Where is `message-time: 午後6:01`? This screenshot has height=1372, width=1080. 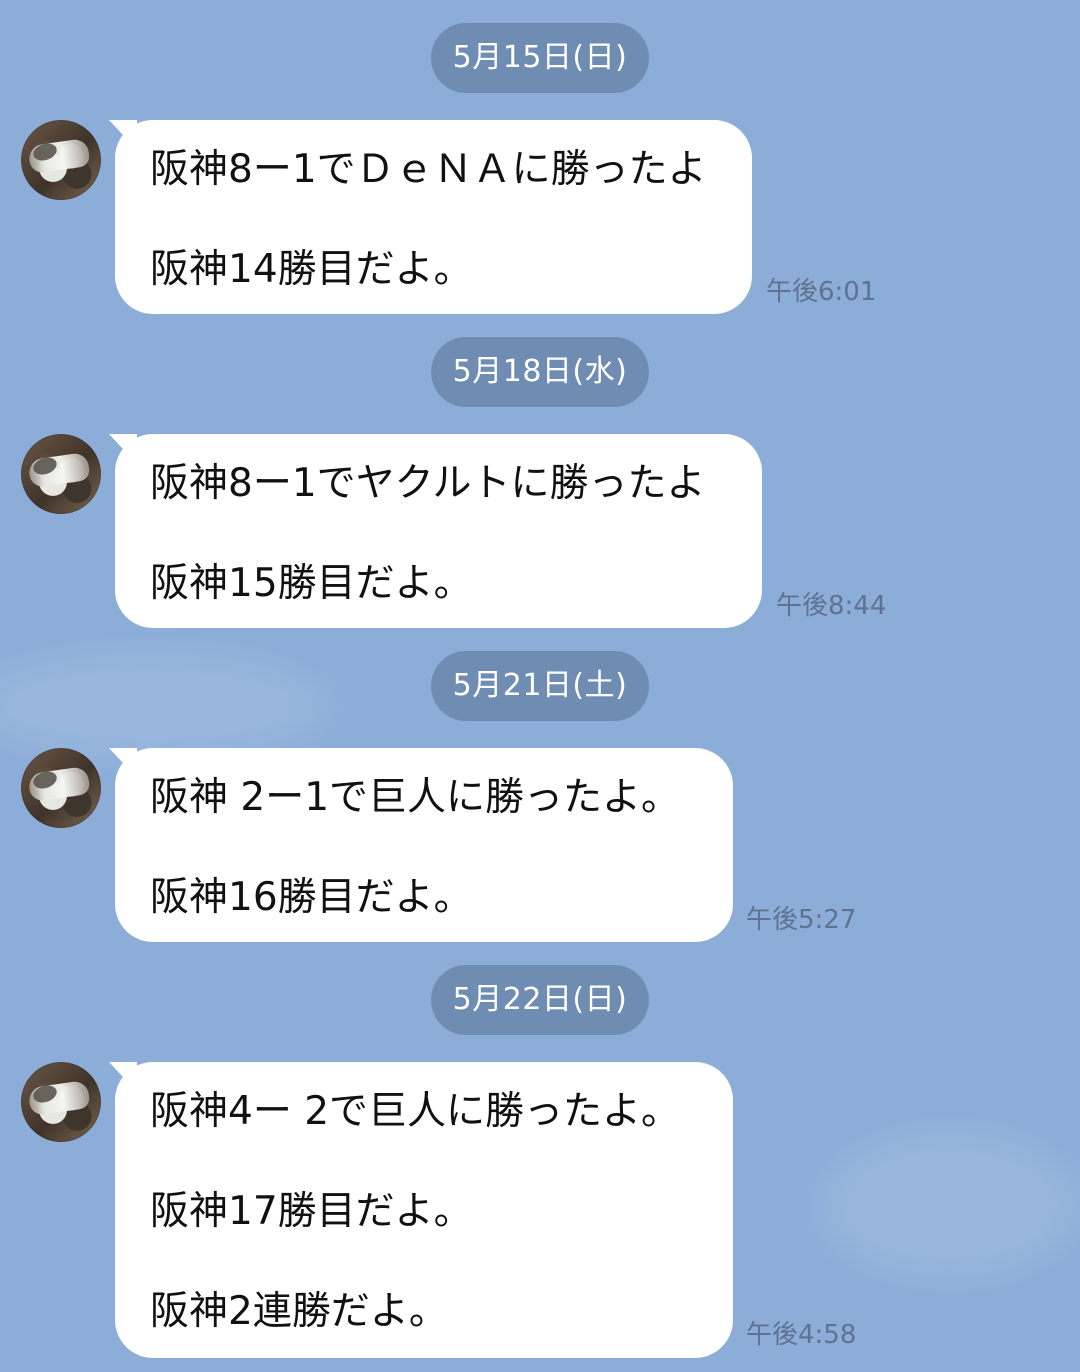 message-time: 午後6:01 is located at coordinates (821, 292).